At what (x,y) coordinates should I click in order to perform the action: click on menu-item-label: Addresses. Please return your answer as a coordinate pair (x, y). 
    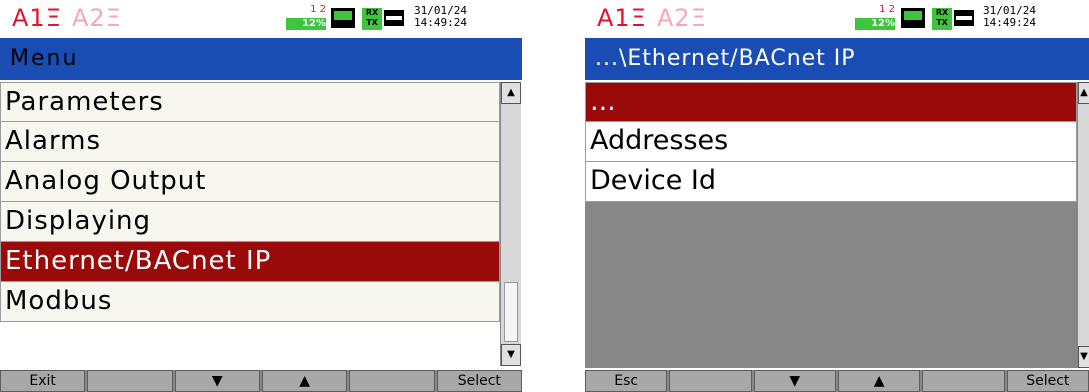
    Looking at the image, I should click on (659, 140).